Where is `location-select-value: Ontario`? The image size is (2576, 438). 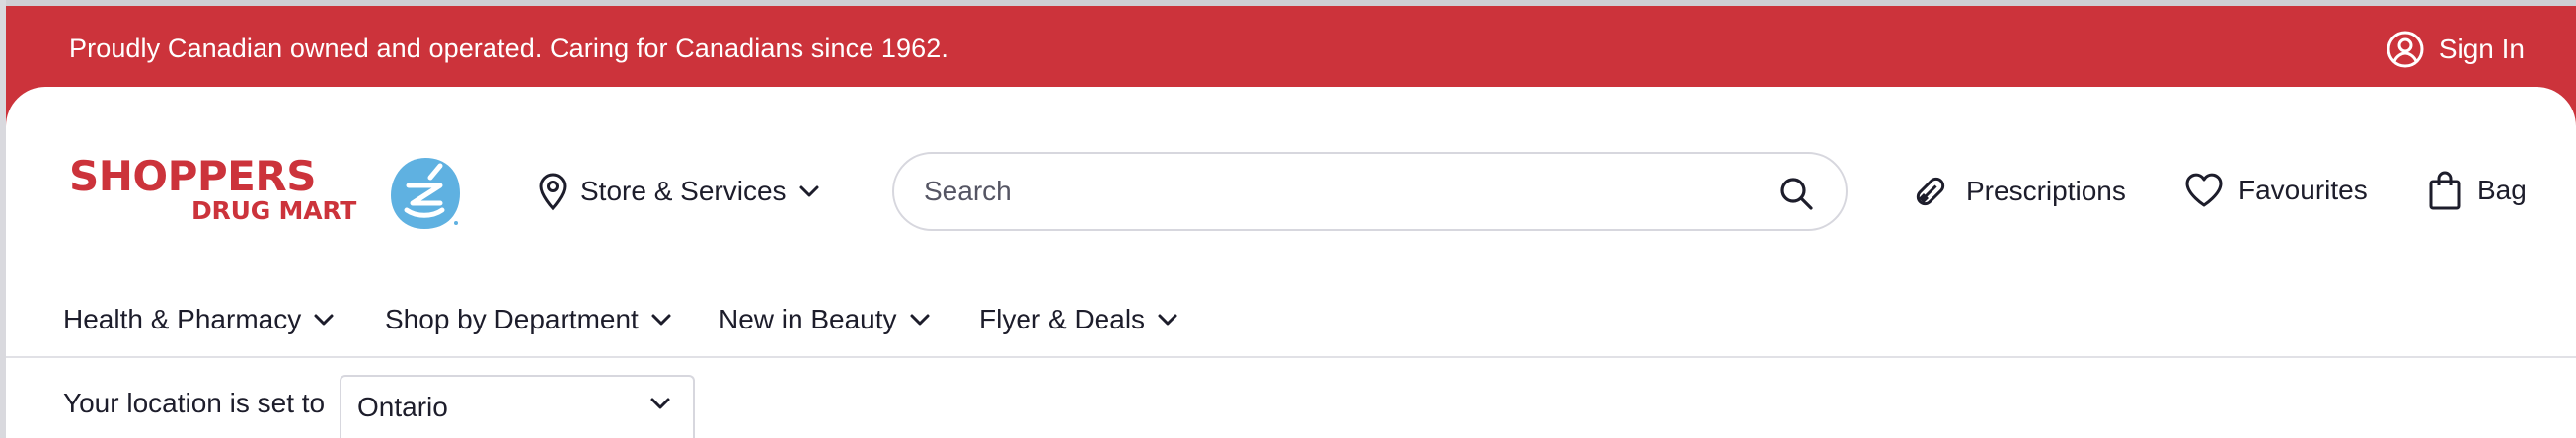 location-select-value: Ontario is located at coordinates (402, 407).